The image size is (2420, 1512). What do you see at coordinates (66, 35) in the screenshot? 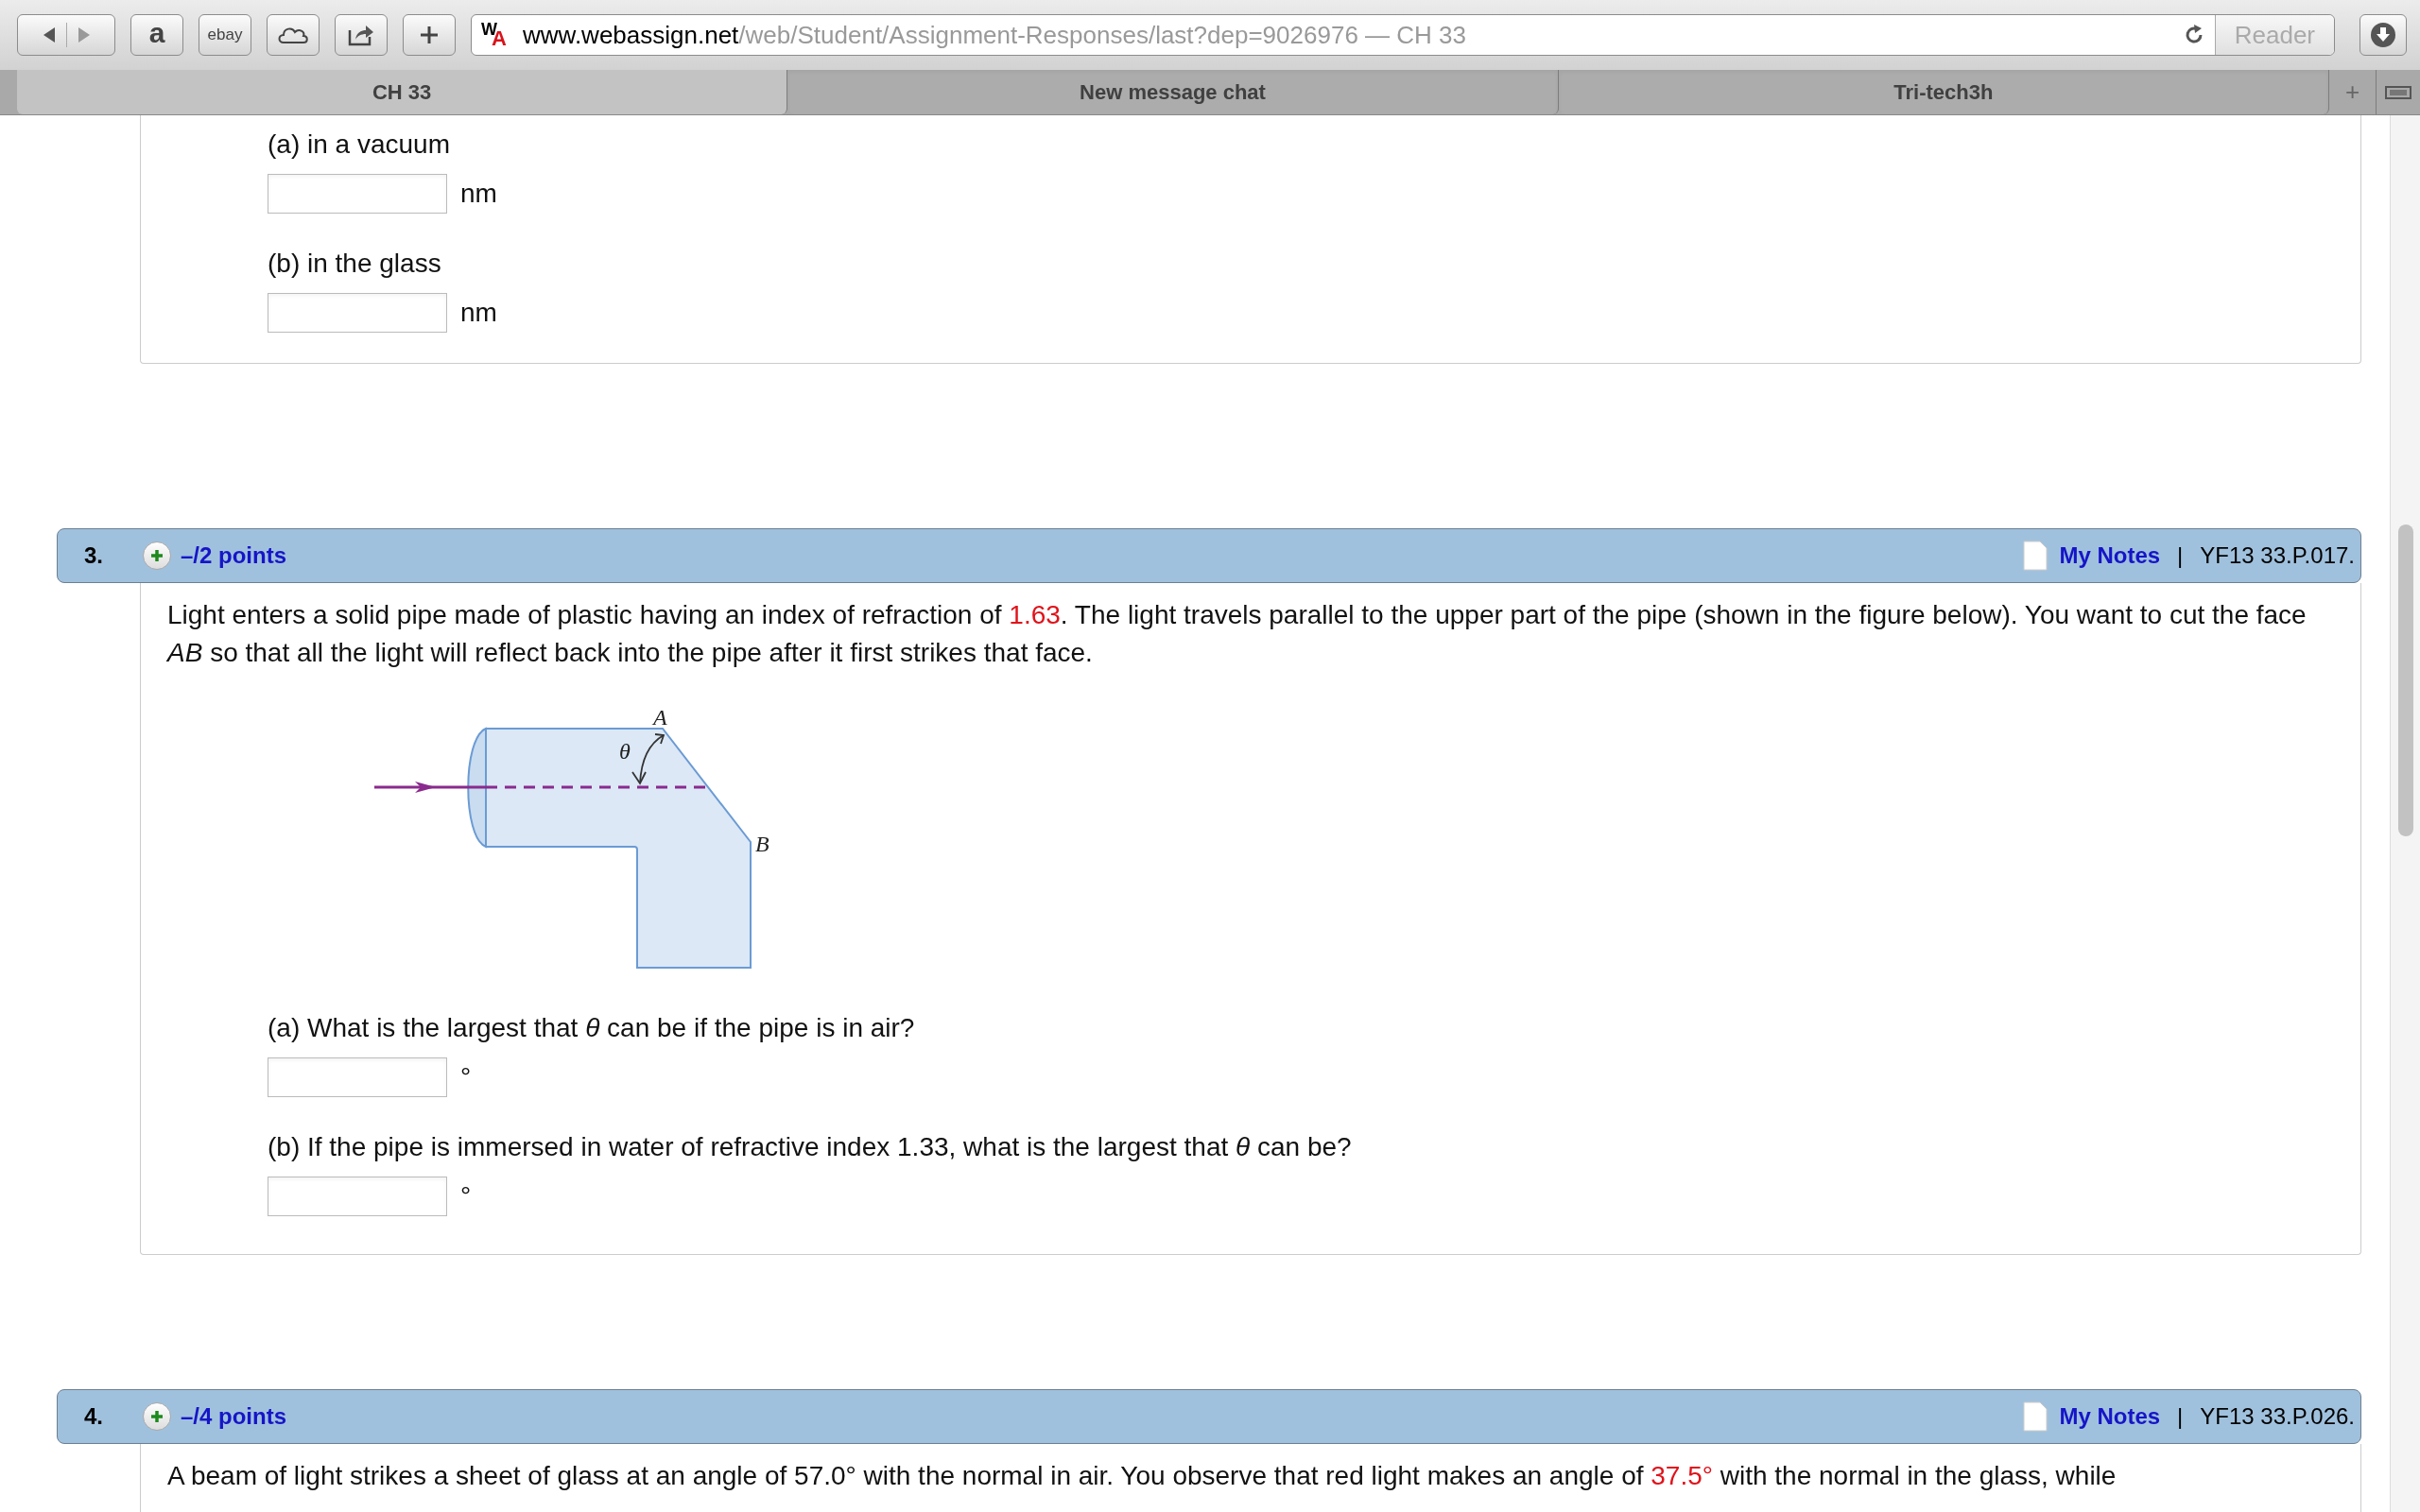
I see `back-forward-buttons` at bounding box center [66, 35].